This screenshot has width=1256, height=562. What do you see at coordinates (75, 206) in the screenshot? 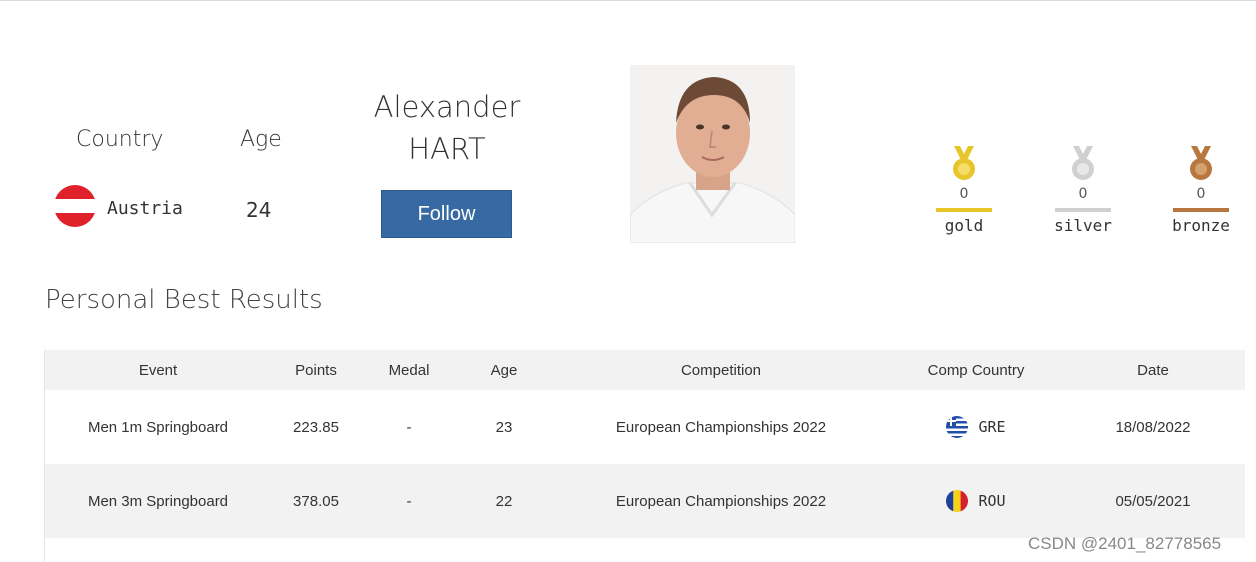
I see `austria-flag-icon` at bounding box center [75, 206].